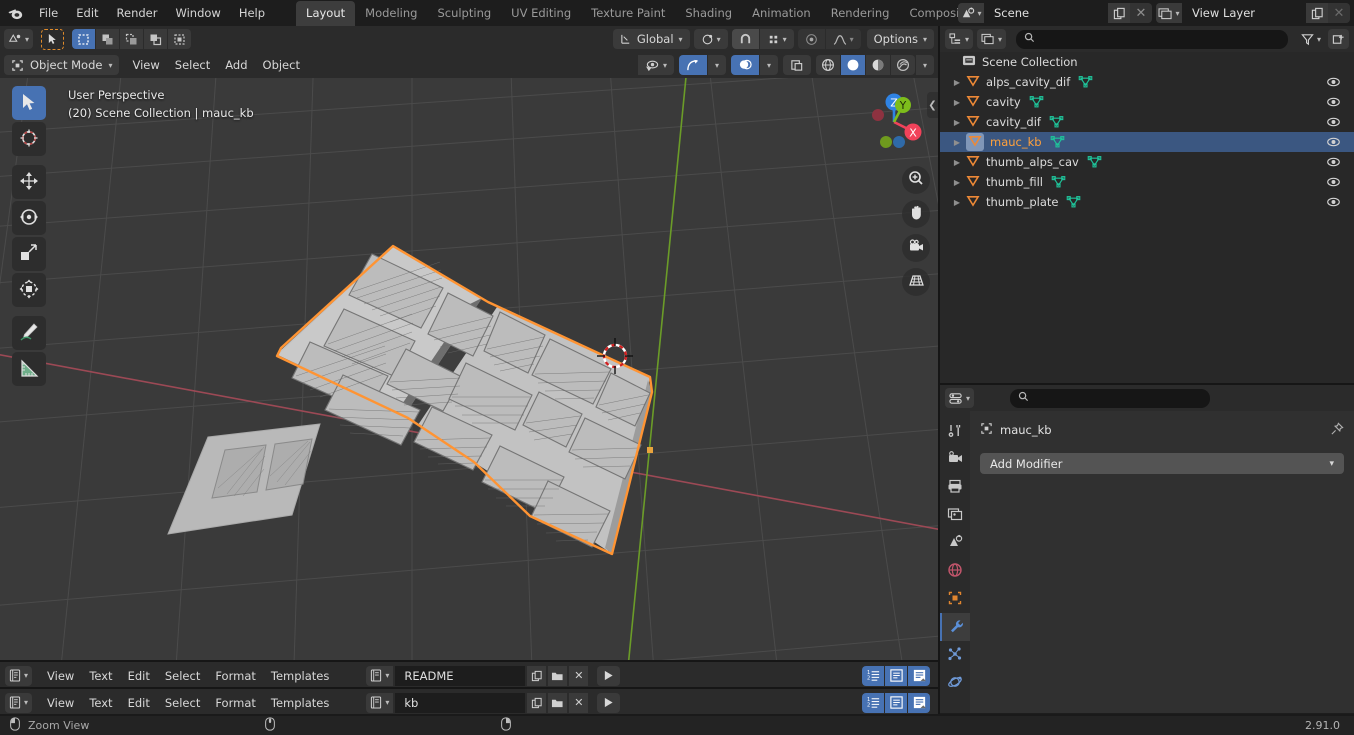  What do you see at coordinates (1147, 62) in the screenshot?
I see `outliner-scene-collection-row: Scene Collection` at bounding box center [1147, 62].